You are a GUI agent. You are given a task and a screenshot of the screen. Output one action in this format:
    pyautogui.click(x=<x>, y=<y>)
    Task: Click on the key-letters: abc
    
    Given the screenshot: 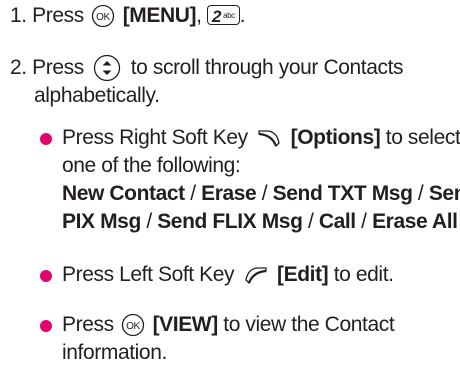 What is the action you would take?
    pyautogui.click(x=229, y=16)
    